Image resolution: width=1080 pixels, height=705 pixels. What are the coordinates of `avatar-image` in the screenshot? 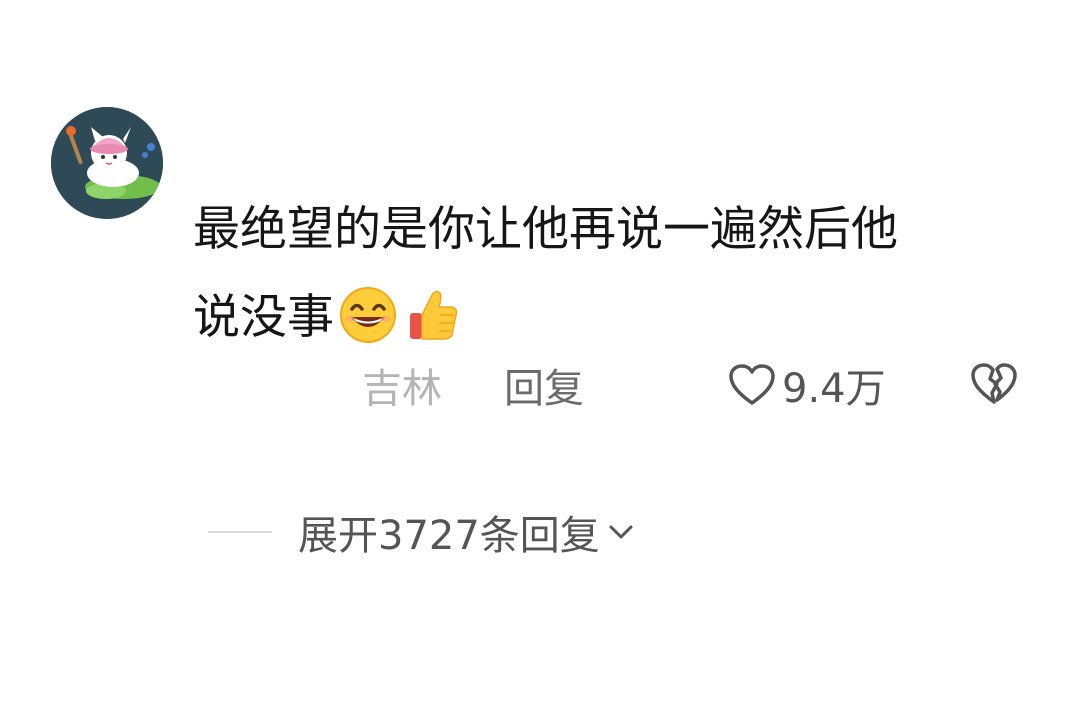 It's located at (107, 163).